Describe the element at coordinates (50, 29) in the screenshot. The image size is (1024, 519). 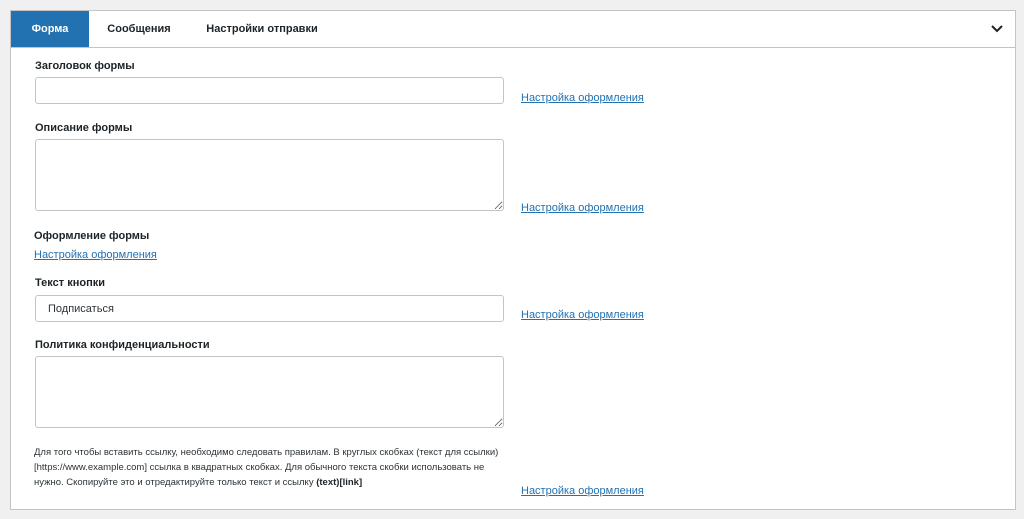
I see `tab-form: Форма` at that location.